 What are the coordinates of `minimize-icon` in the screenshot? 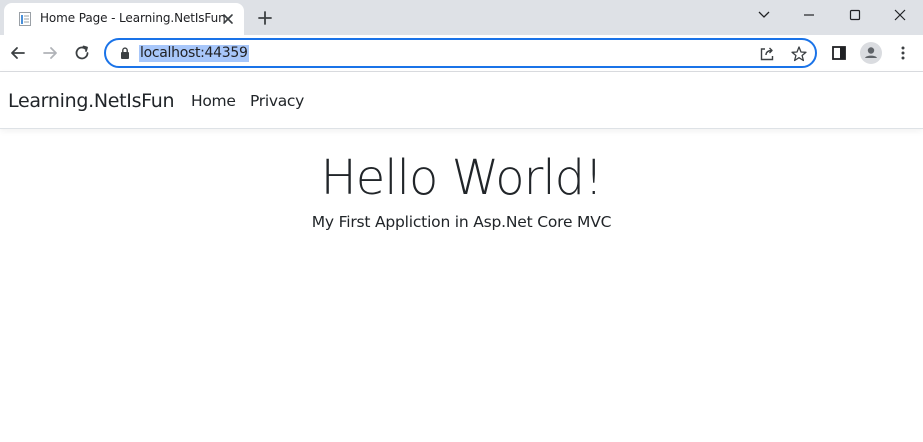 It's located at (809, 15).